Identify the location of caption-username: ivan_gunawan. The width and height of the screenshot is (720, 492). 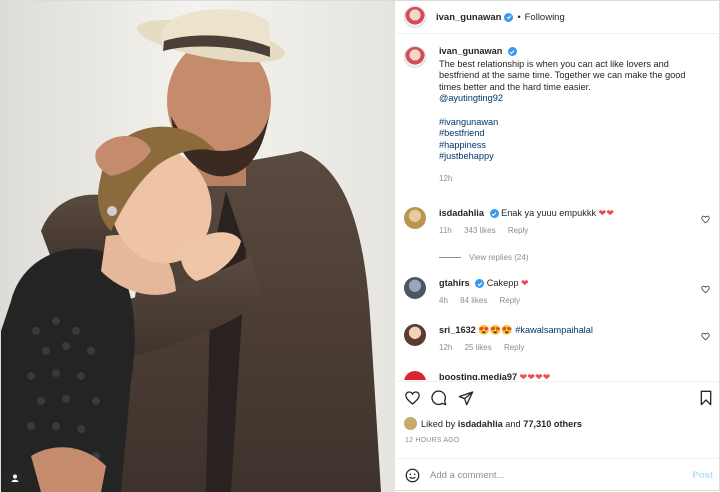
(470, 51).